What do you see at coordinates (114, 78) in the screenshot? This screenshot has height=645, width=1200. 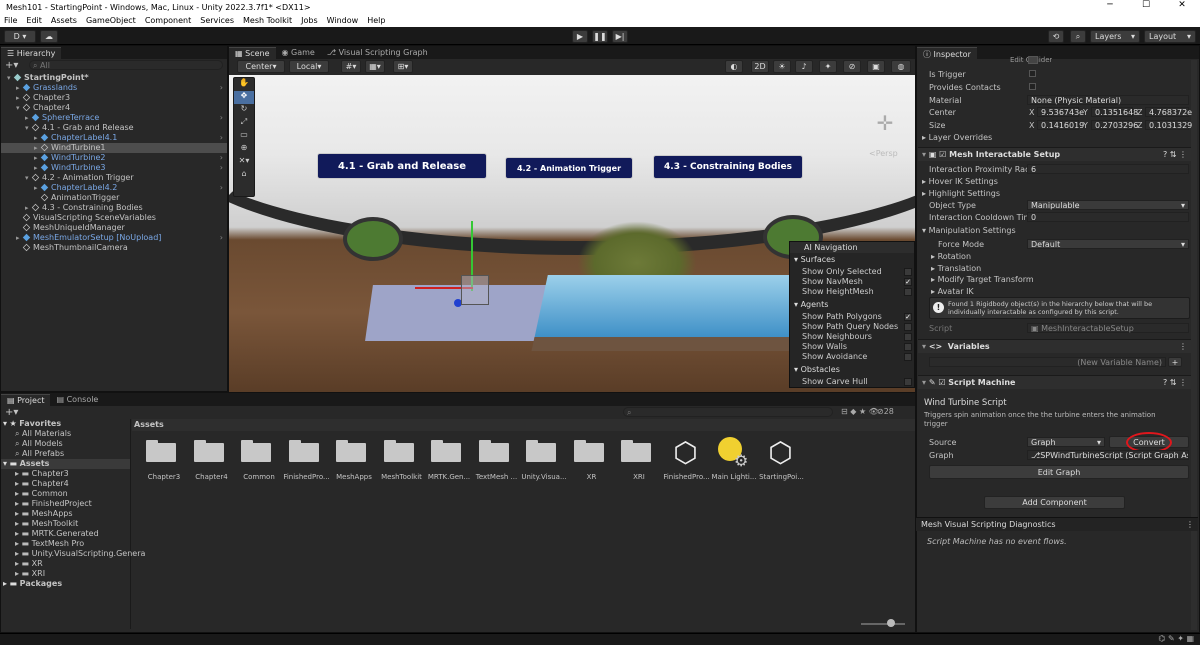 I see `hierarchy-item: ▾ StartingPoint*` at bounding box center [114, 78].